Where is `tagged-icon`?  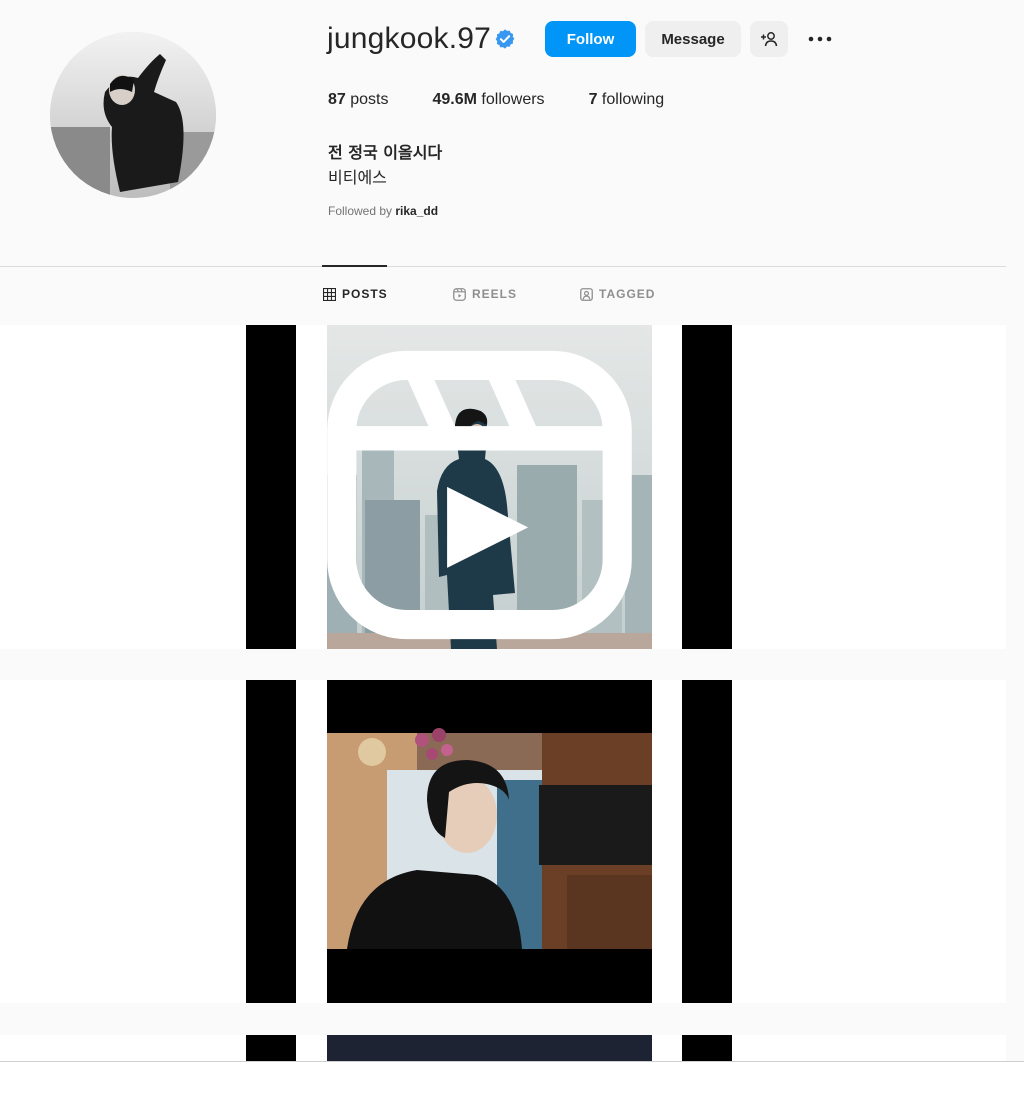
tagged-icon is located at coordinates (586, 294).